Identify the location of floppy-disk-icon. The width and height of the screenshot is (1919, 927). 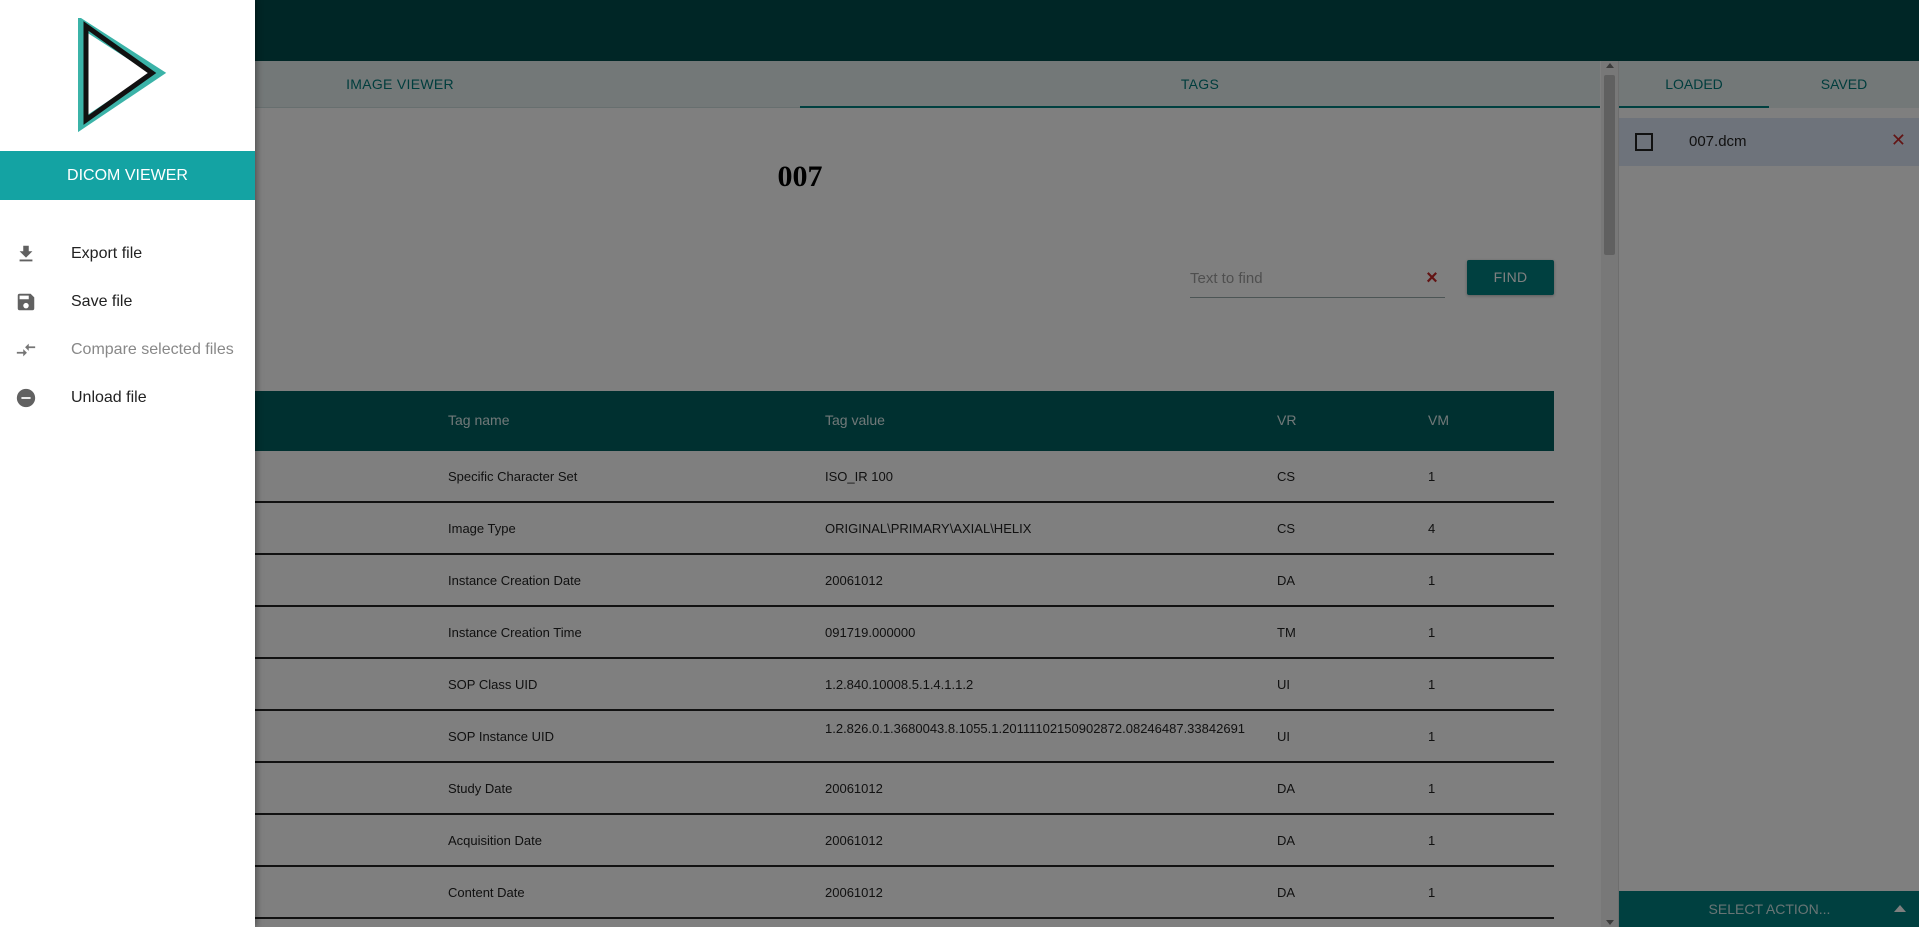
(26, 302).